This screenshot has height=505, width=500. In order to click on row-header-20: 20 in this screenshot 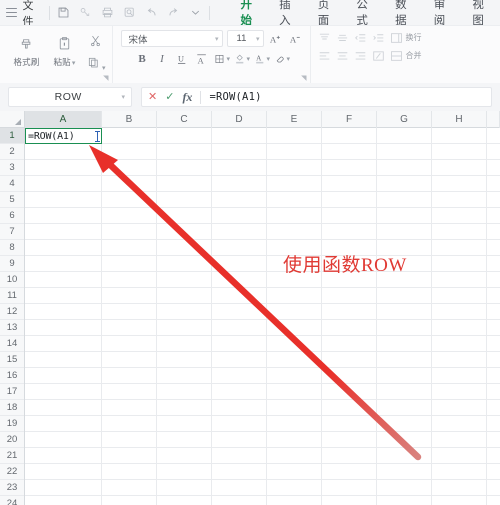, I will do `click(12, 440)`.